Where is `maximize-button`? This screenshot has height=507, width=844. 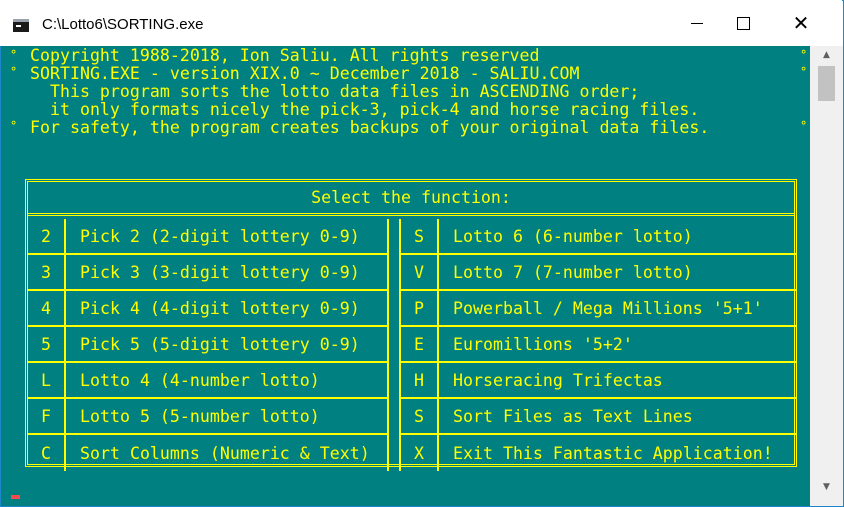 maximize-button is located at coordinates (743, 23).